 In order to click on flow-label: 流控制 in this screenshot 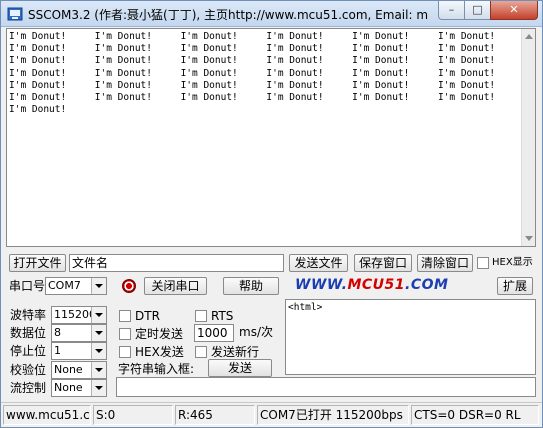, I will do `click(28, 388)`.